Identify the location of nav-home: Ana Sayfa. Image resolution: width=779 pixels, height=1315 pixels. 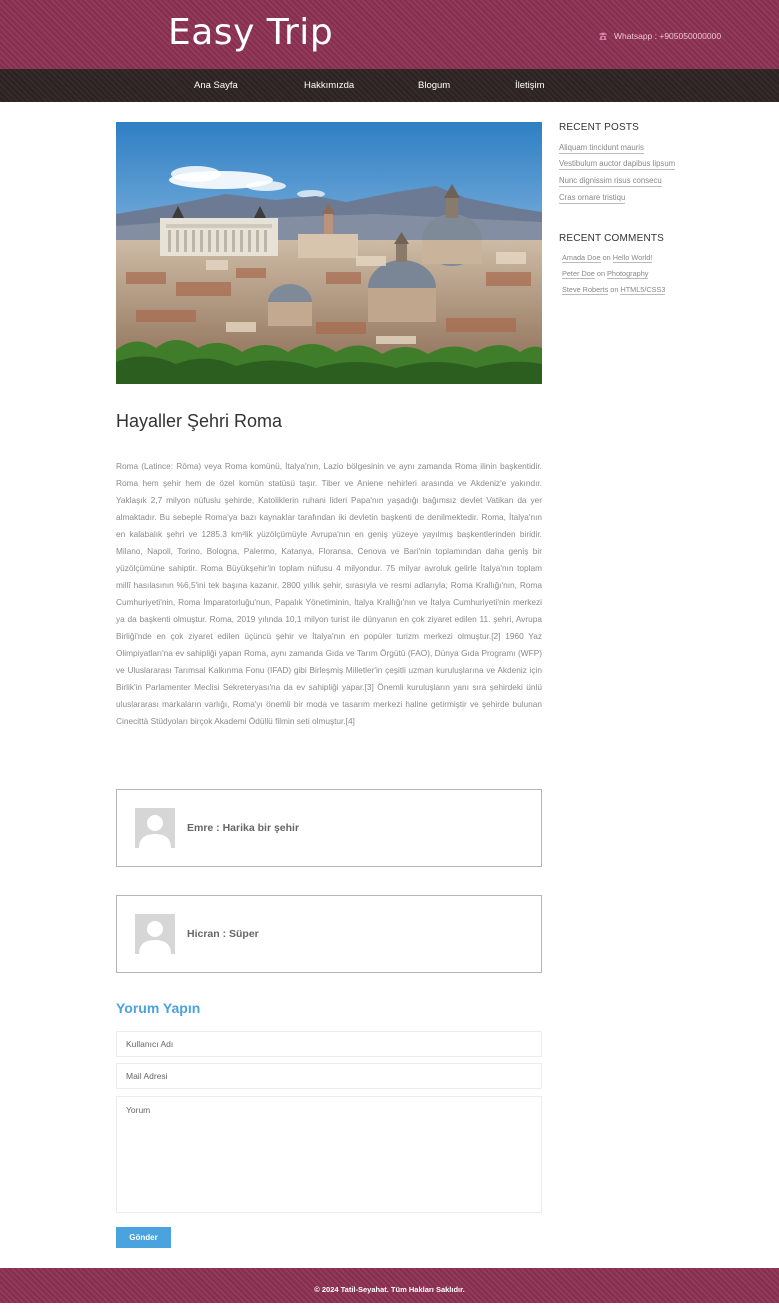
(216, 85).